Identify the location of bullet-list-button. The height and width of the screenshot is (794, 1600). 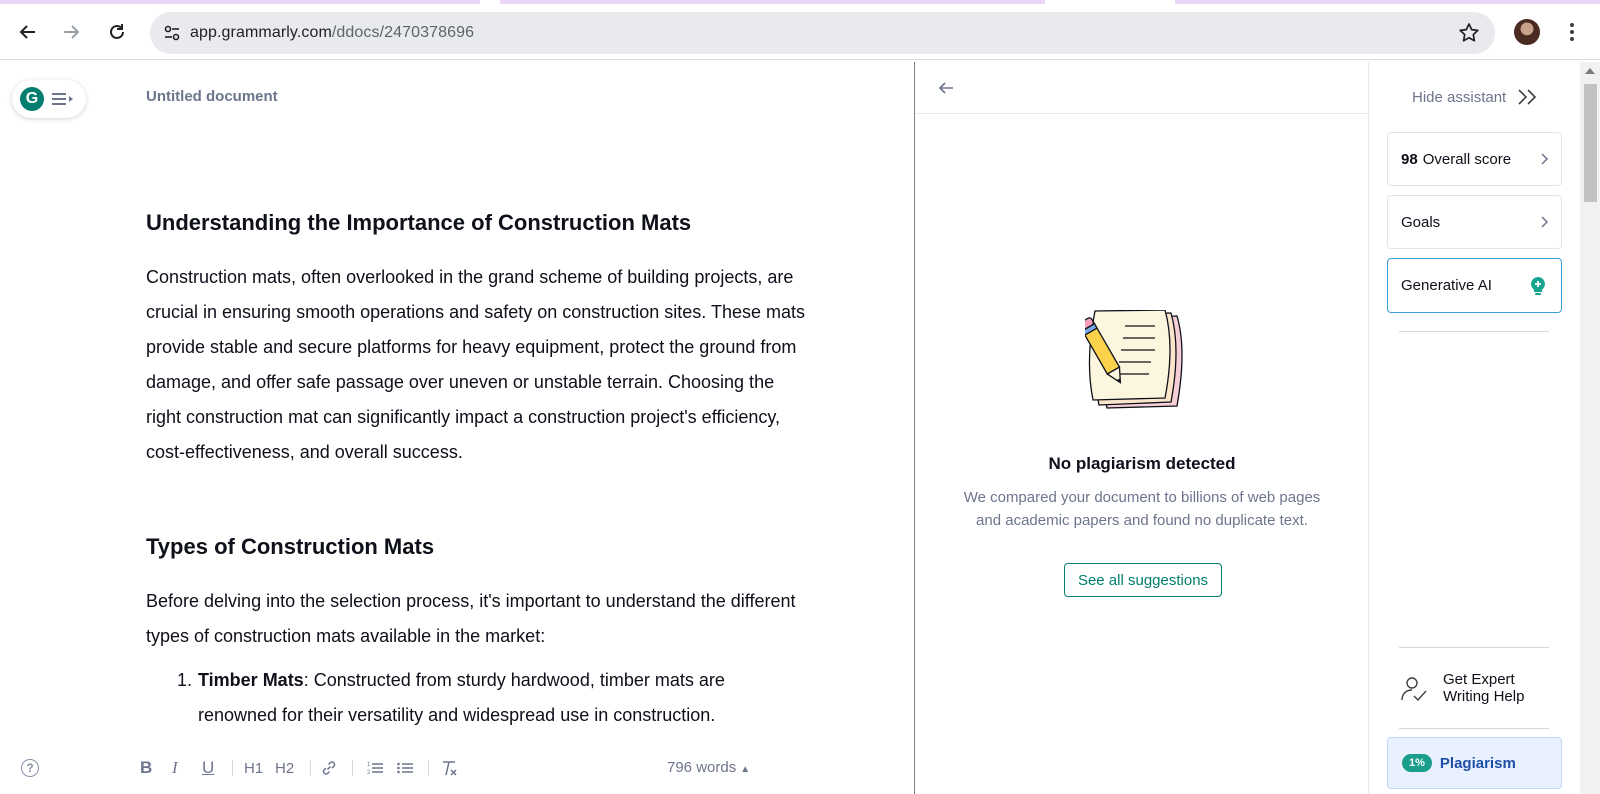
(405, 768).